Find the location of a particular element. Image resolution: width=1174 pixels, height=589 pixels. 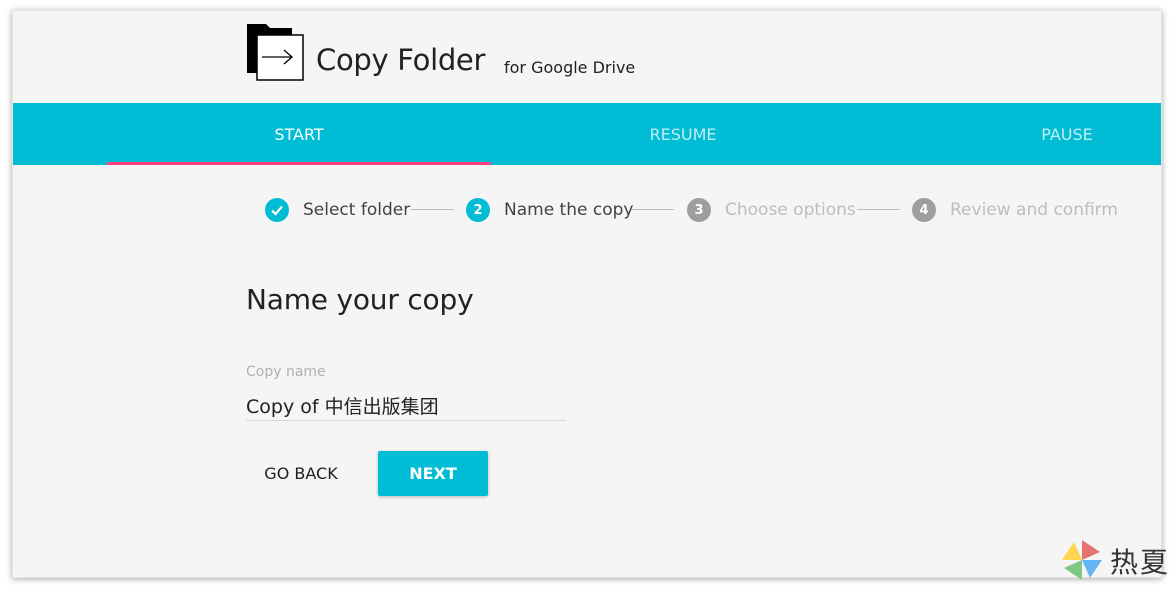

folder-copy-icon is located at coordinates (275, 52).